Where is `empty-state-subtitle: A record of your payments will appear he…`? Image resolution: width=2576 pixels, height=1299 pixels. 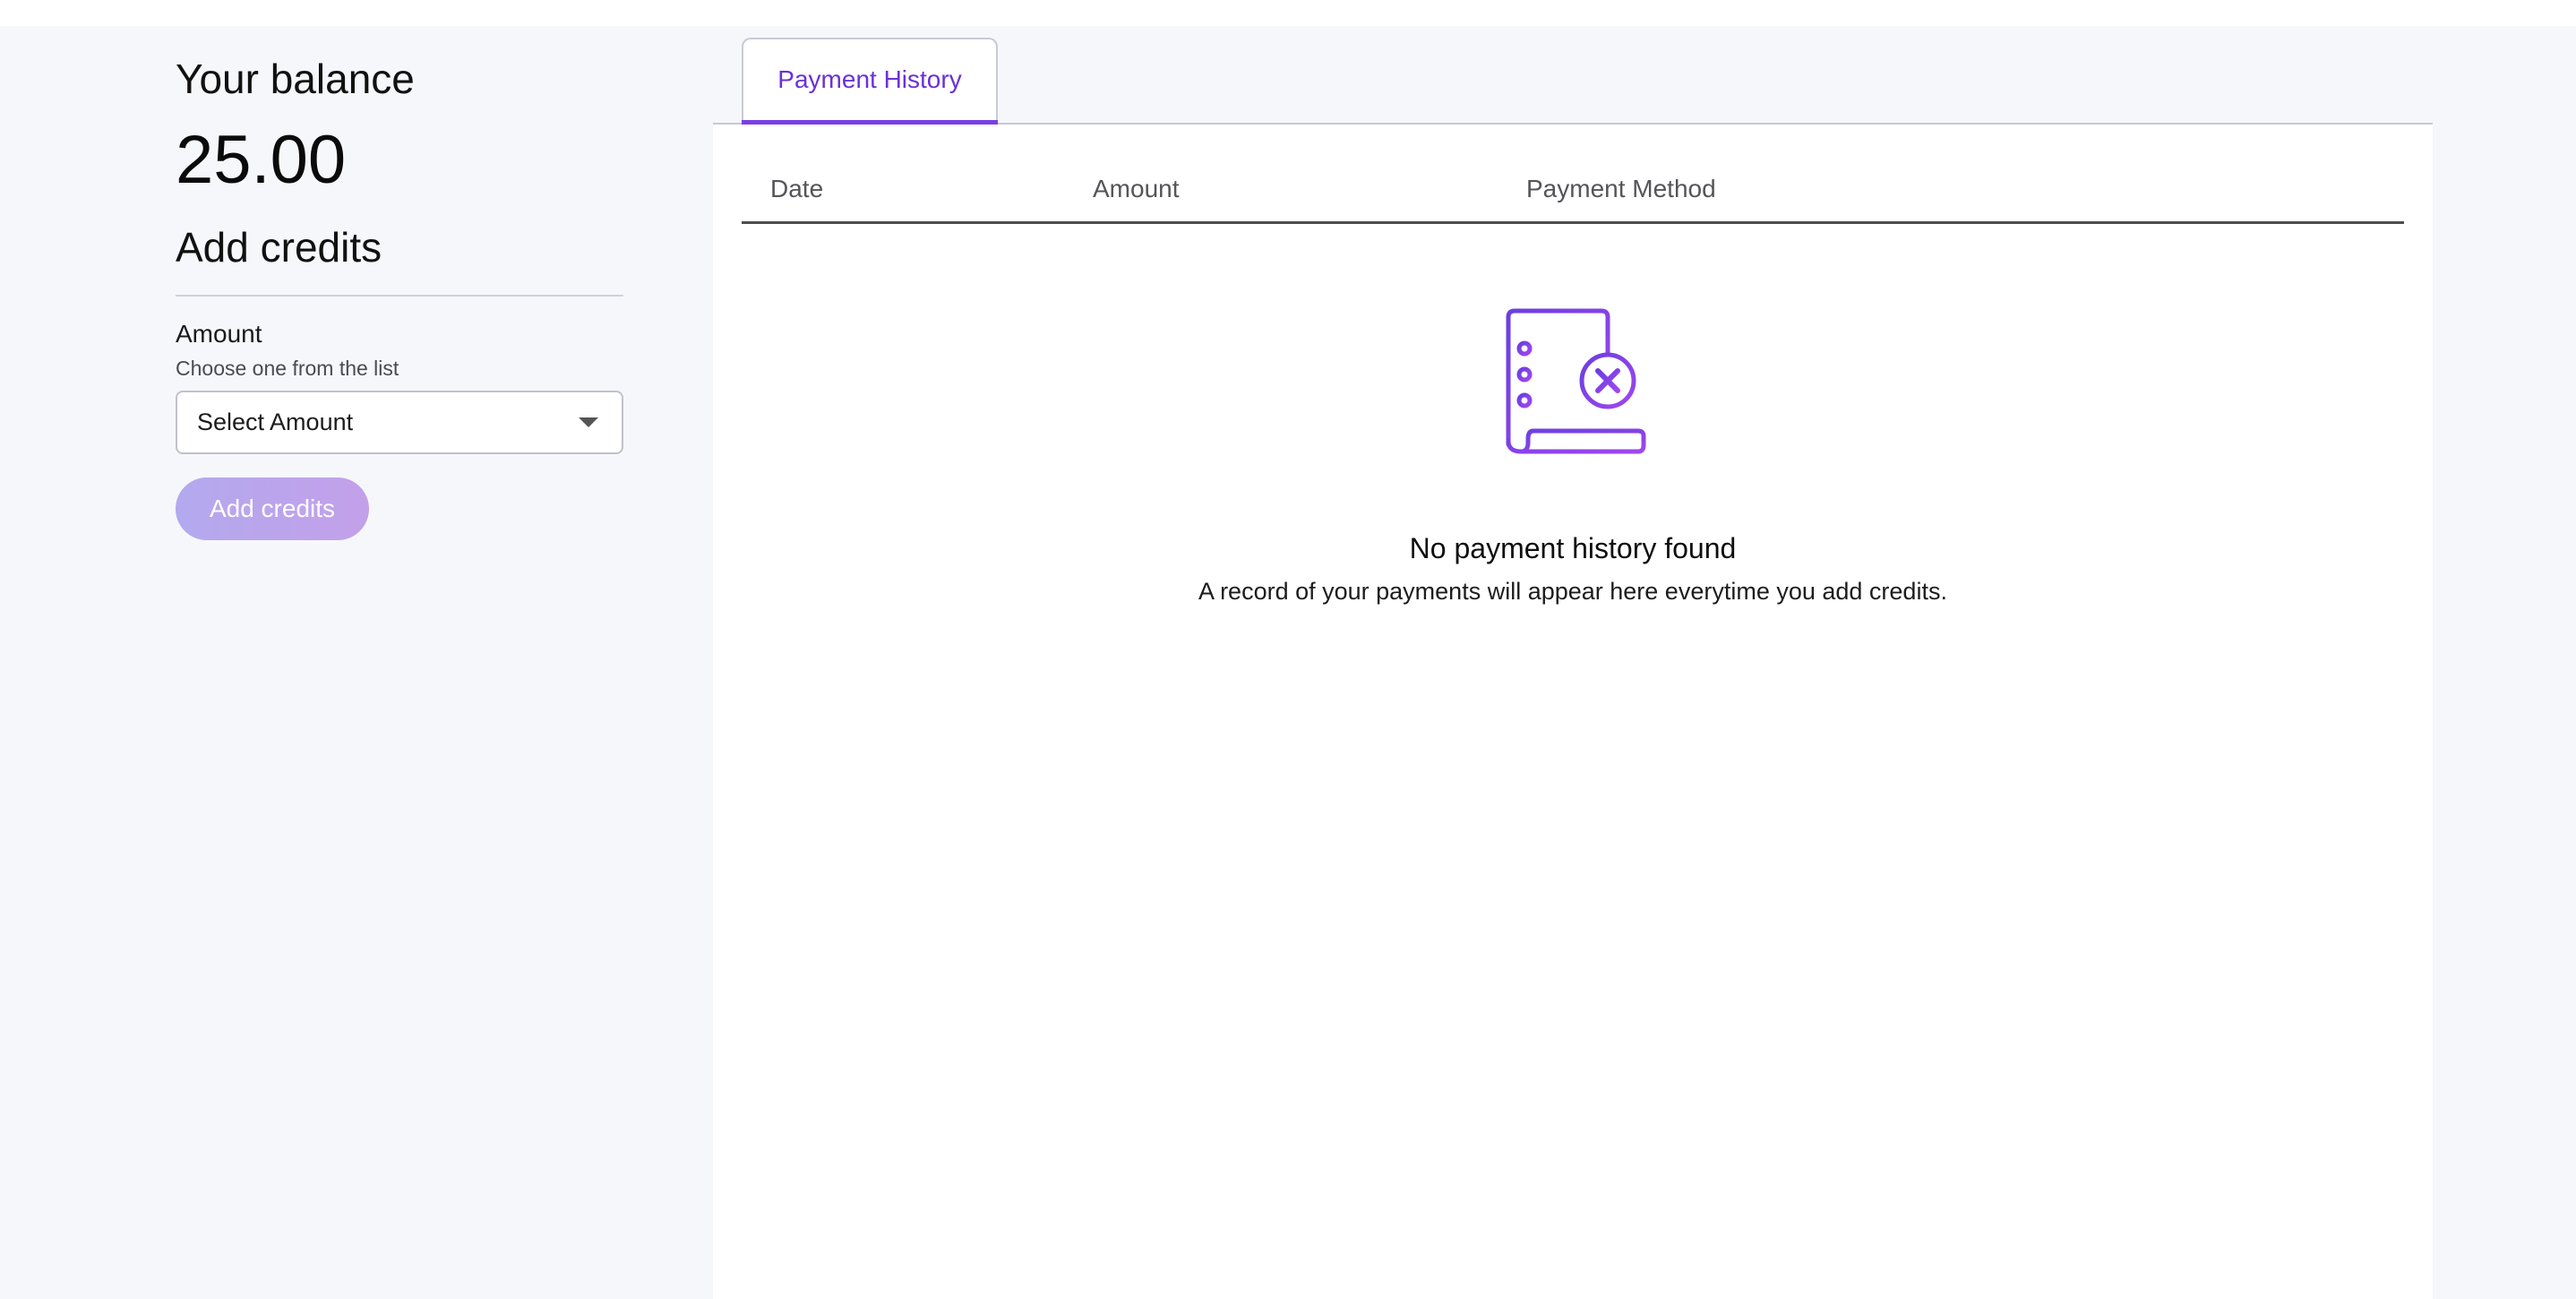 empty-state-subtitle: A record of your payments will appear he… is located at coordinates (1572, 591).